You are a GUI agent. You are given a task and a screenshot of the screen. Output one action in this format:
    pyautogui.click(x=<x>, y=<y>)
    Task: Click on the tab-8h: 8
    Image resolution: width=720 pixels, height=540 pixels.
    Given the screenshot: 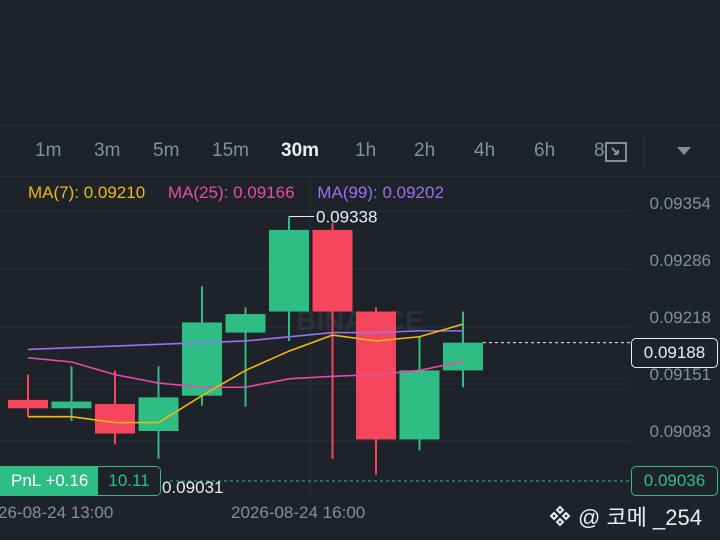 What is the action you would take?
    pyautogui.click(x=599, y=151)
    